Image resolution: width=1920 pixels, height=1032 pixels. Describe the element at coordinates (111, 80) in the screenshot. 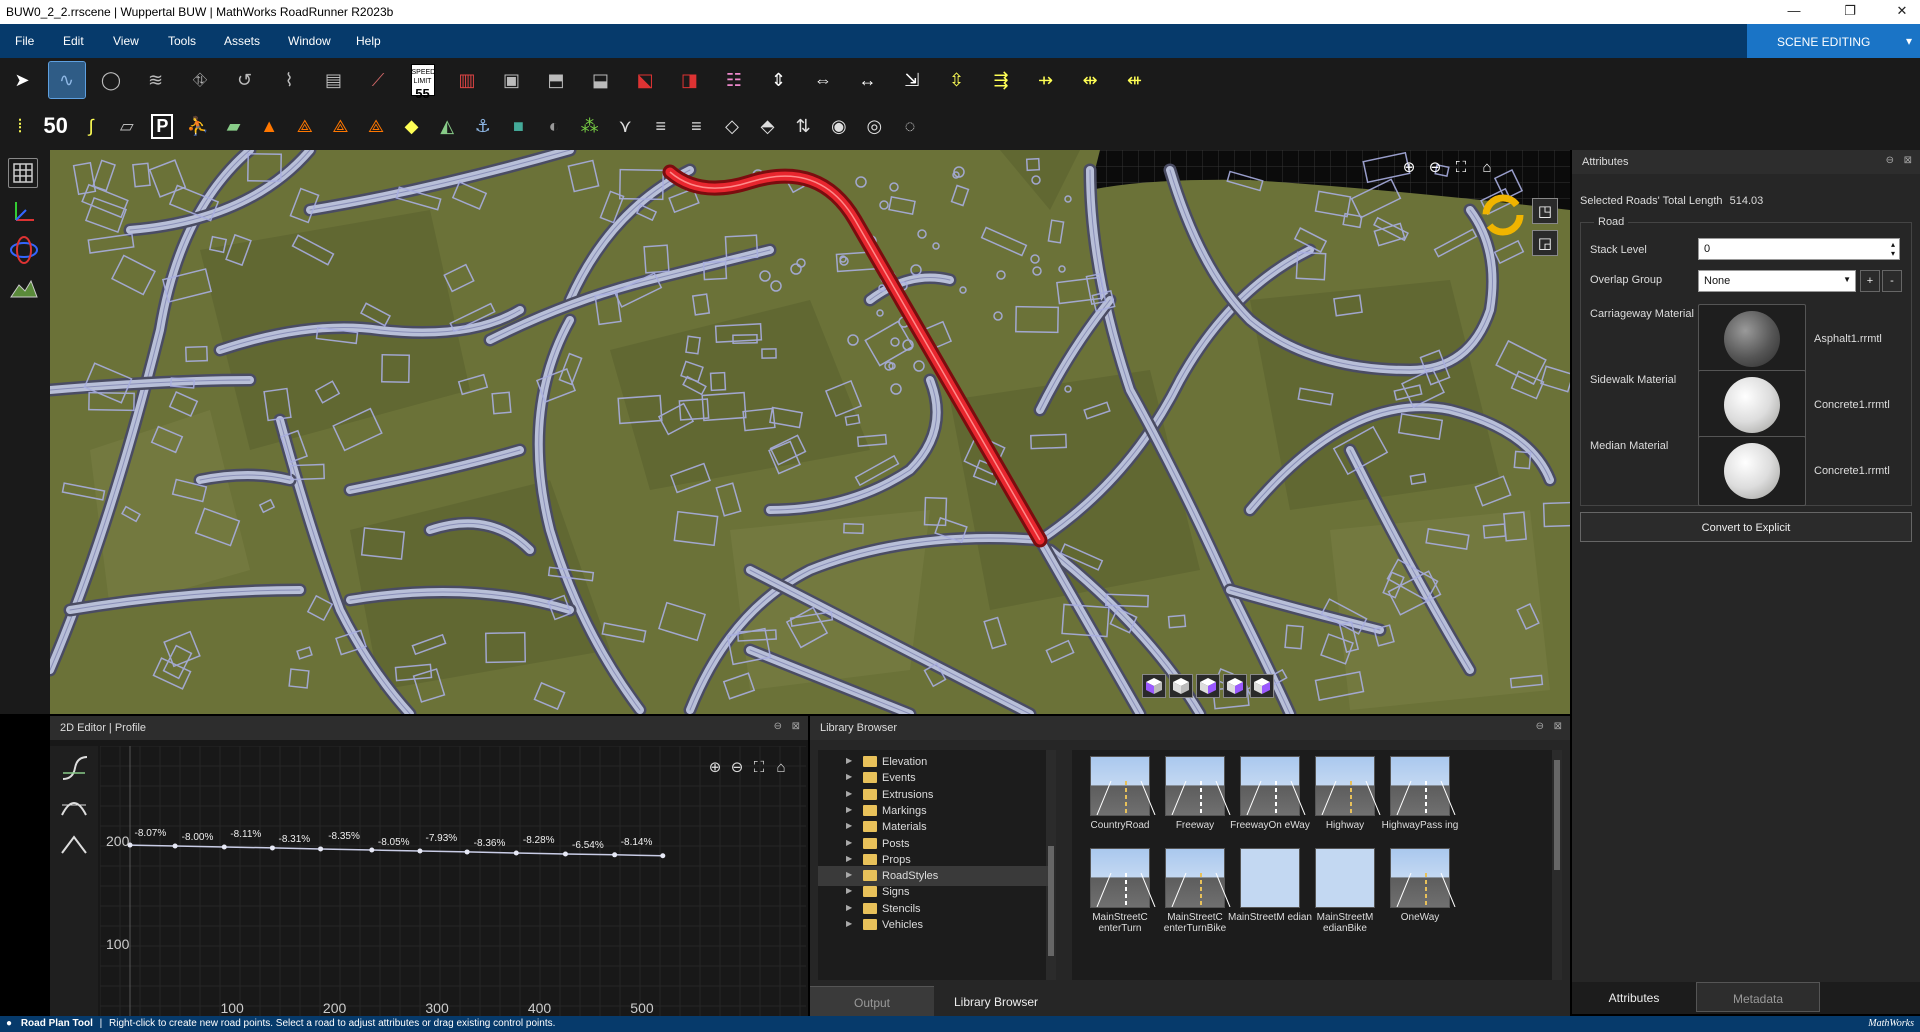

I see `junction-tool-icon: ◯` at that location.